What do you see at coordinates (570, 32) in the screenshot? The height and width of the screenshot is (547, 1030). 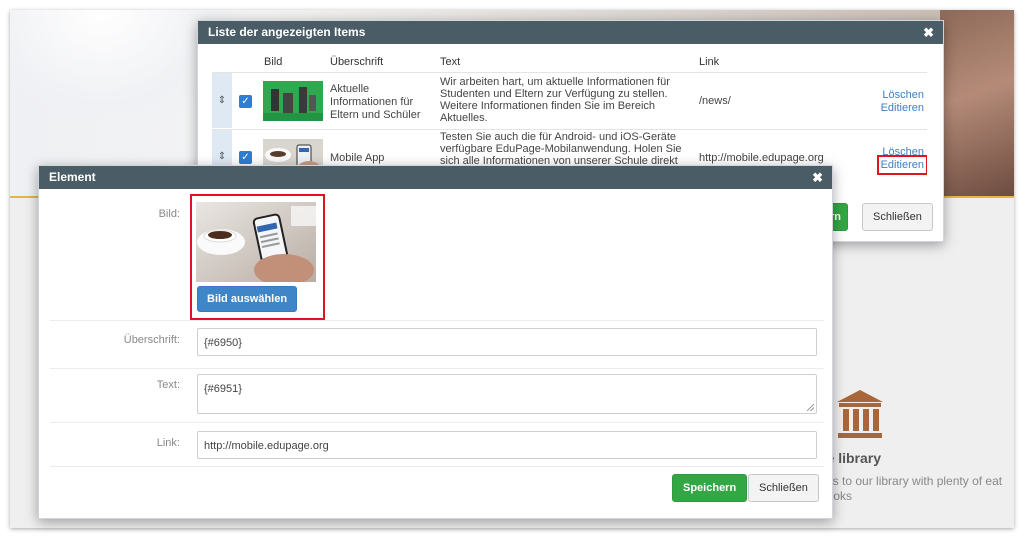 I see `items-list-dialog-header: Liste der angezeigten Items ✖` at bounding box center [570, 32].